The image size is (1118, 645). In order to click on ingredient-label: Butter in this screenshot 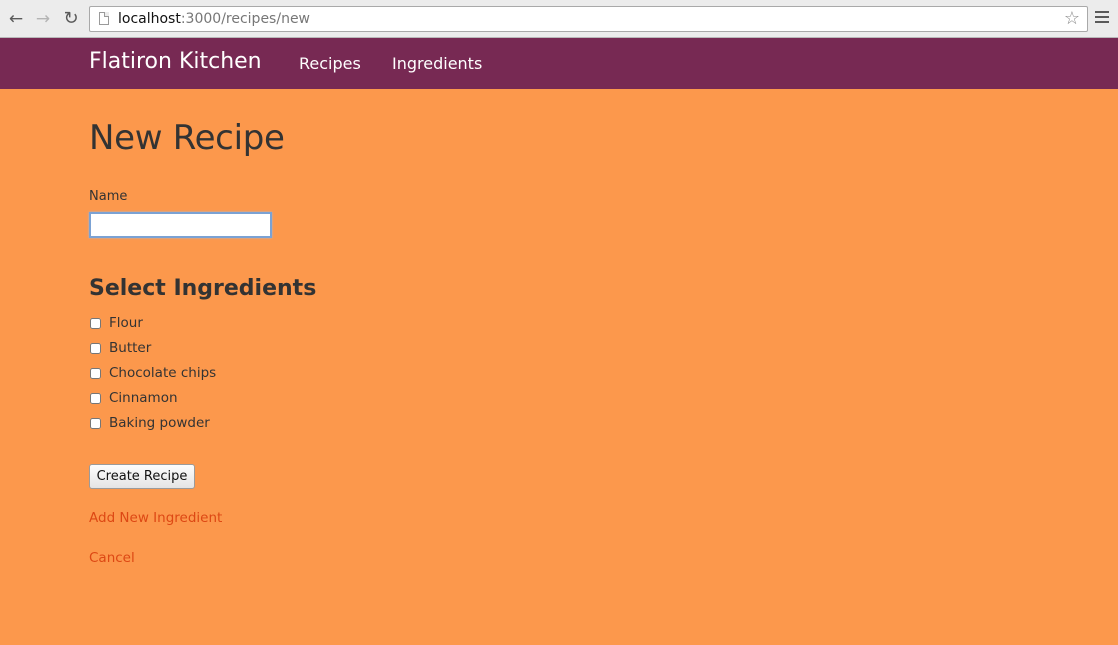, I will do `click(130, 348)`.